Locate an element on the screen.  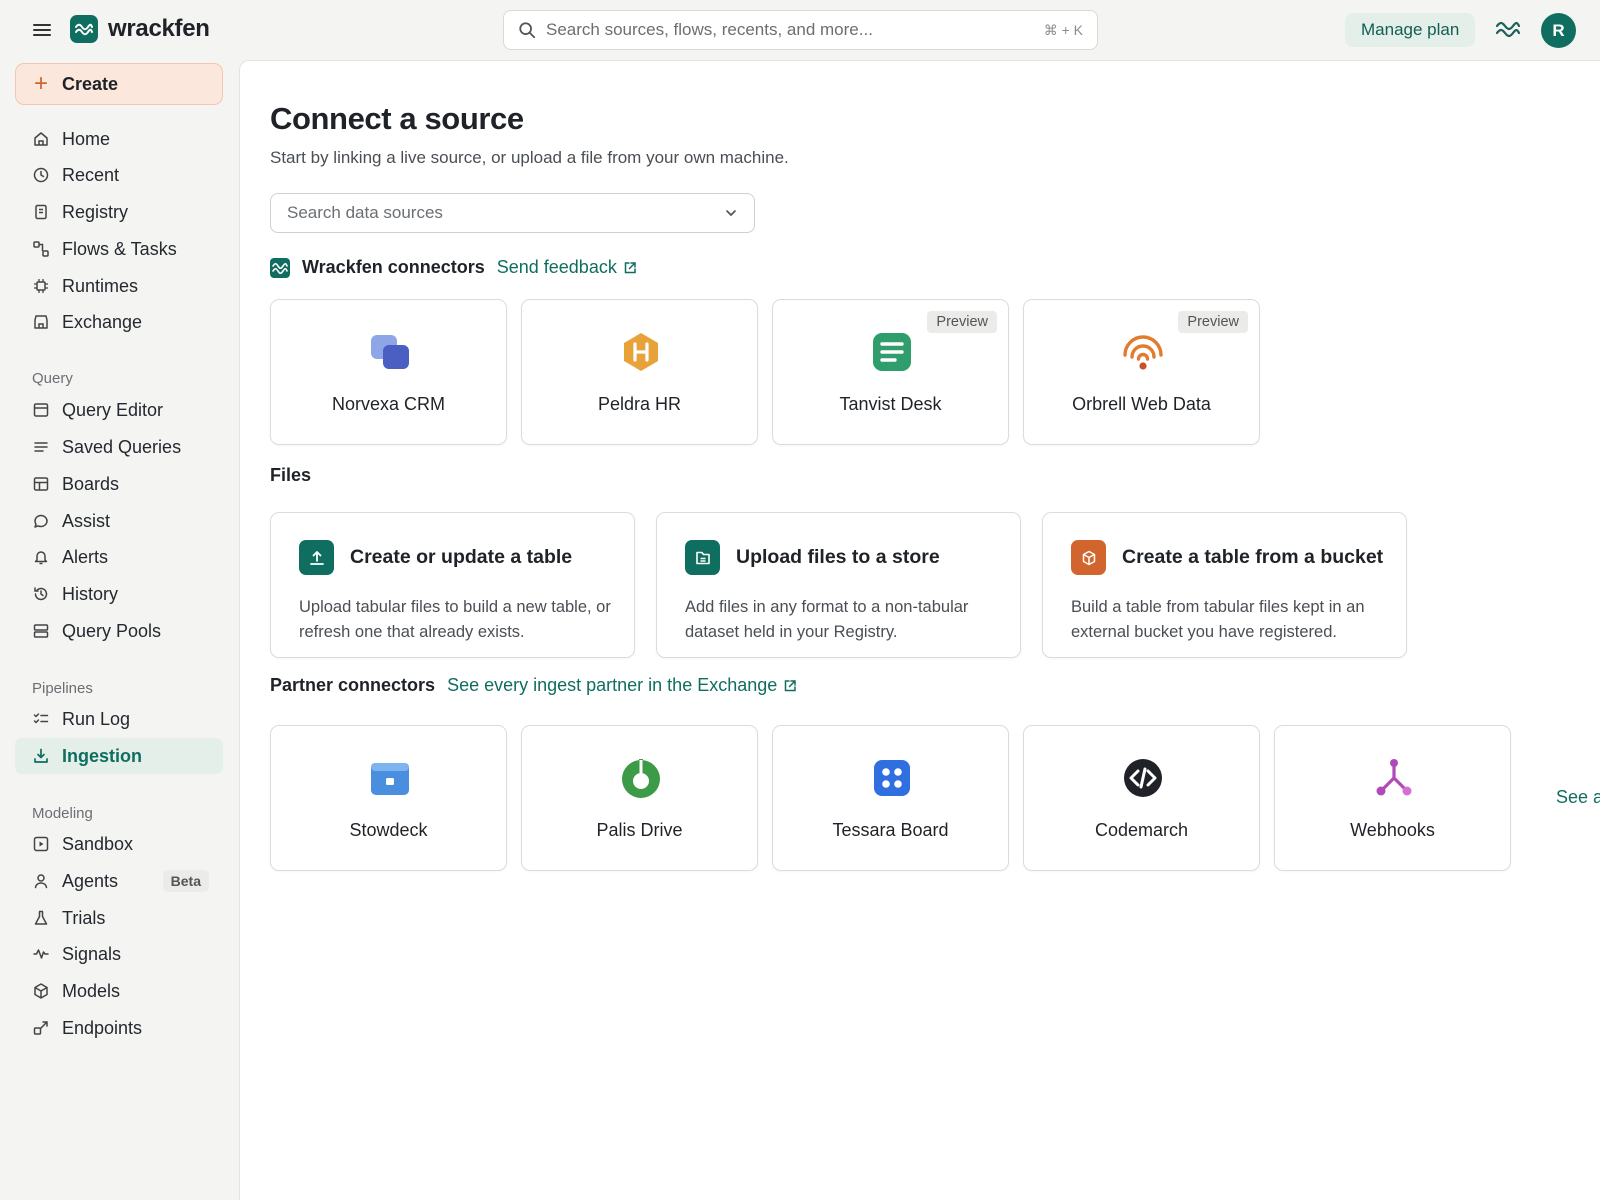
sidebar-item-flows-tasks: Flows & Tasks is located at coordinates (119, 249).